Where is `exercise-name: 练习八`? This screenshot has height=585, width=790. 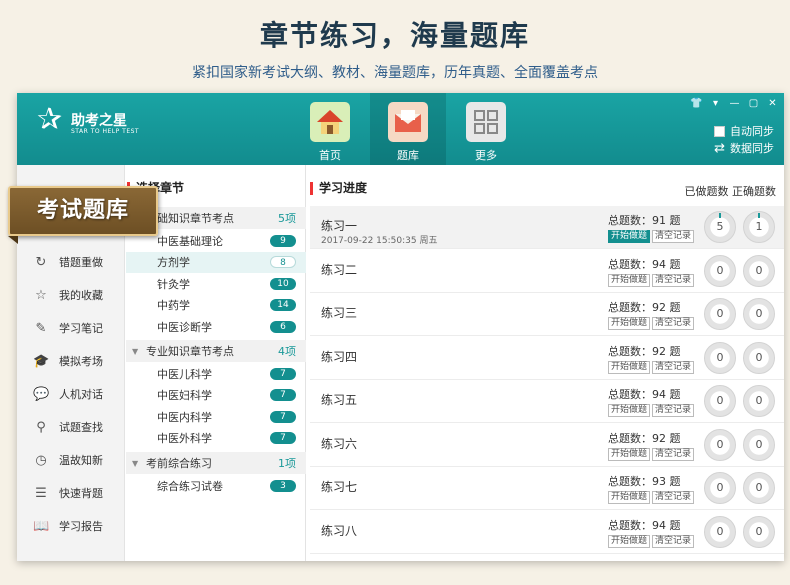 exercise-name: 练习八 is located at coordinates (339, 530).